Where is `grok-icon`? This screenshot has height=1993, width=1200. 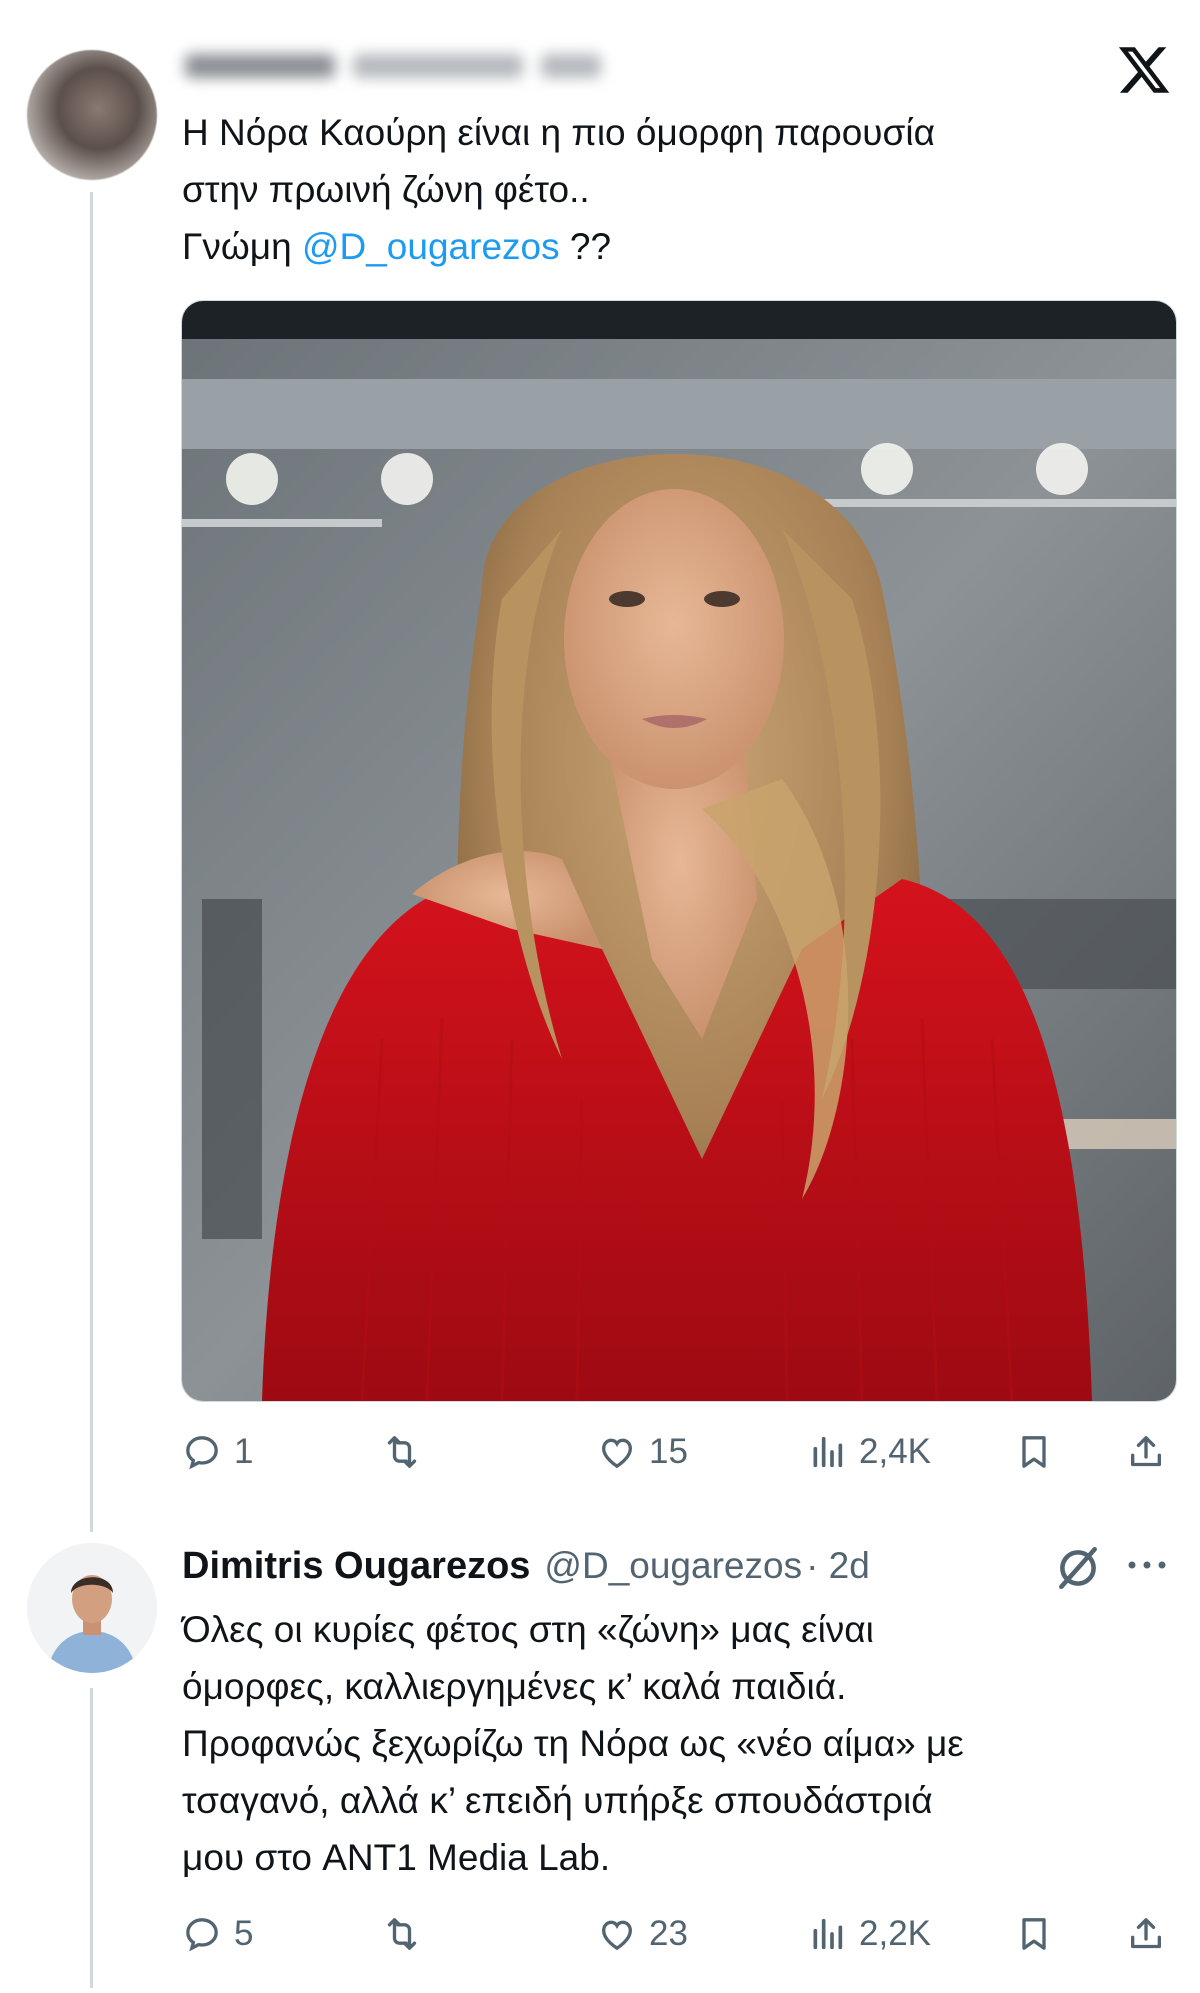
grok-icon is located at coordinates (1078, 1568).